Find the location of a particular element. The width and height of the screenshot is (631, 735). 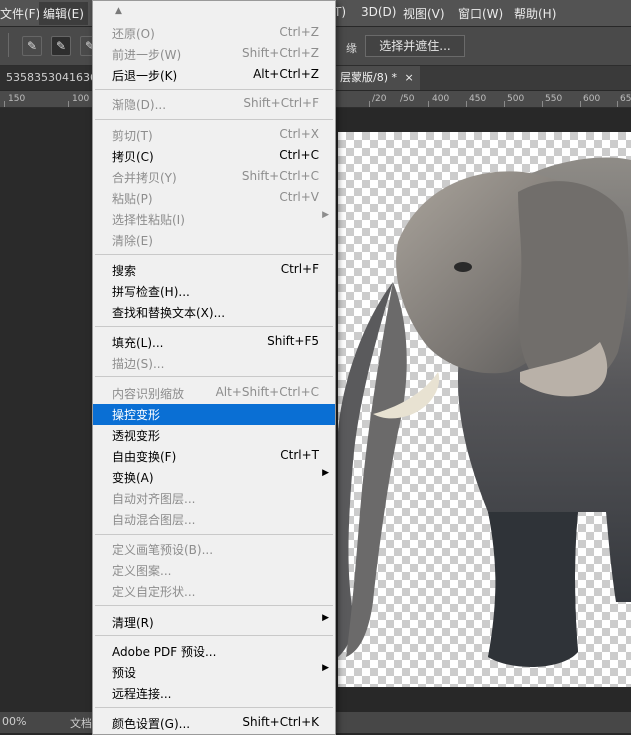

menu-item-shortcut: Ctrl+V is located at coordinates (299, 197).